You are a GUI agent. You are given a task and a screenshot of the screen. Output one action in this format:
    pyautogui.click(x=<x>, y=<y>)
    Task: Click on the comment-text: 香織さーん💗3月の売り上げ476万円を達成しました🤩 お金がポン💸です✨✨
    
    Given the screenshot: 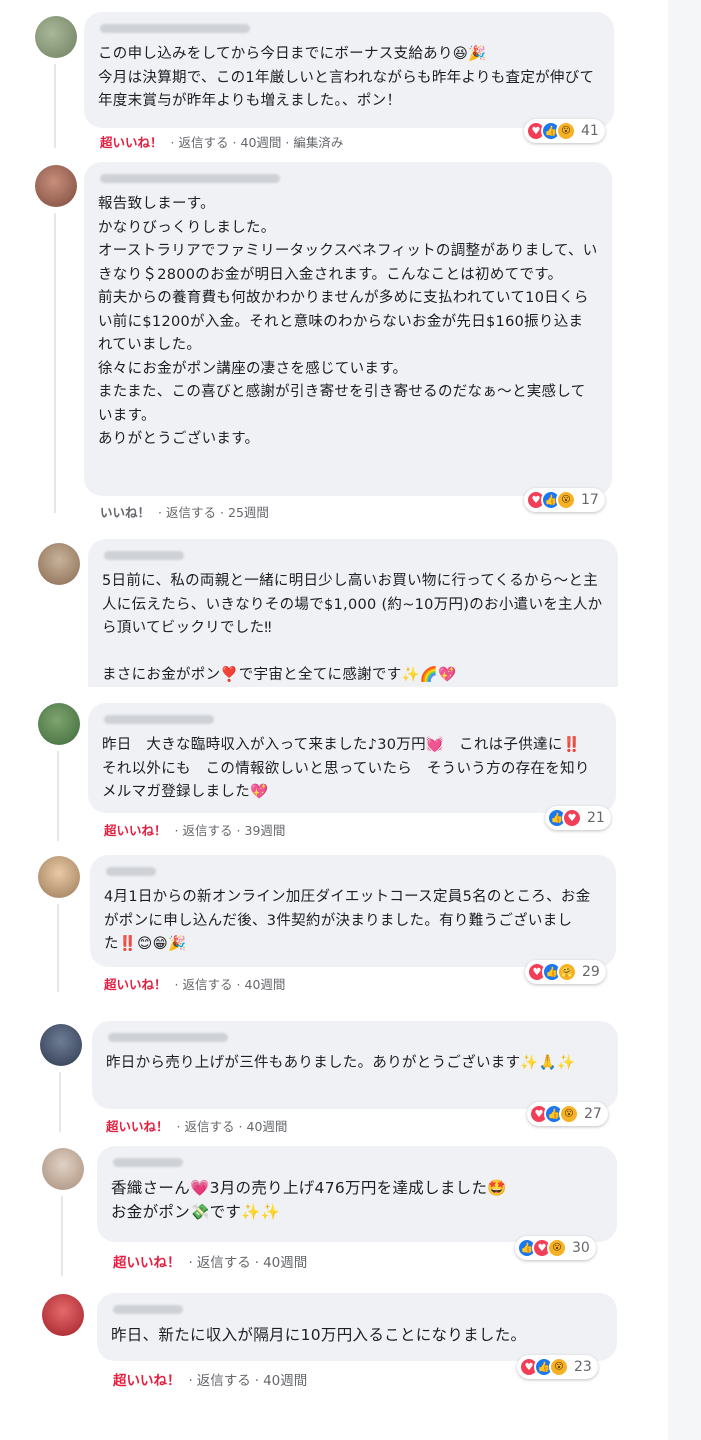 What is the action you would take?
    pyautogui.click(x=309, y=1200)
    